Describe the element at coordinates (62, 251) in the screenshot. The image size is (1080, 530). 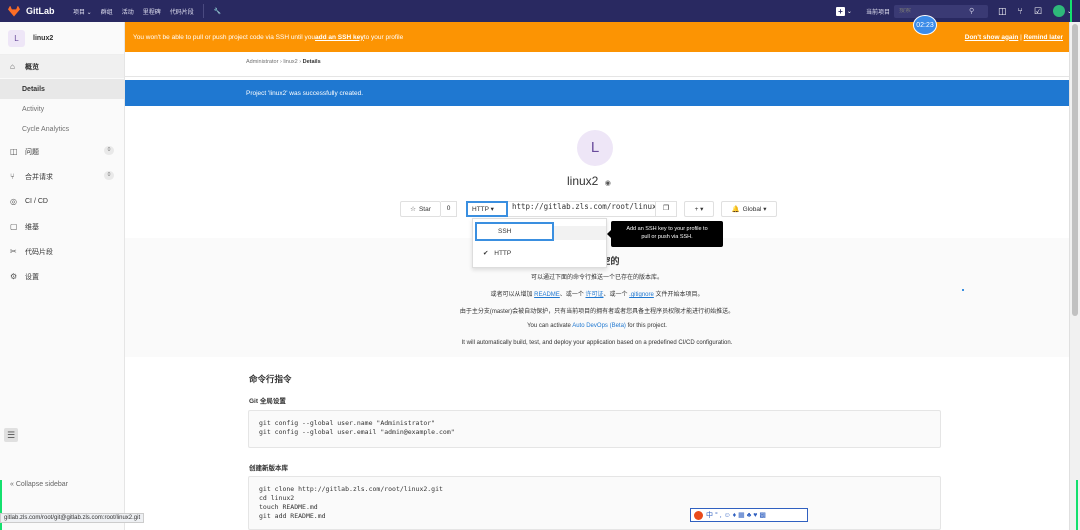
I see `sidebar-item-snippets: ✂ 代码片段` at that location.